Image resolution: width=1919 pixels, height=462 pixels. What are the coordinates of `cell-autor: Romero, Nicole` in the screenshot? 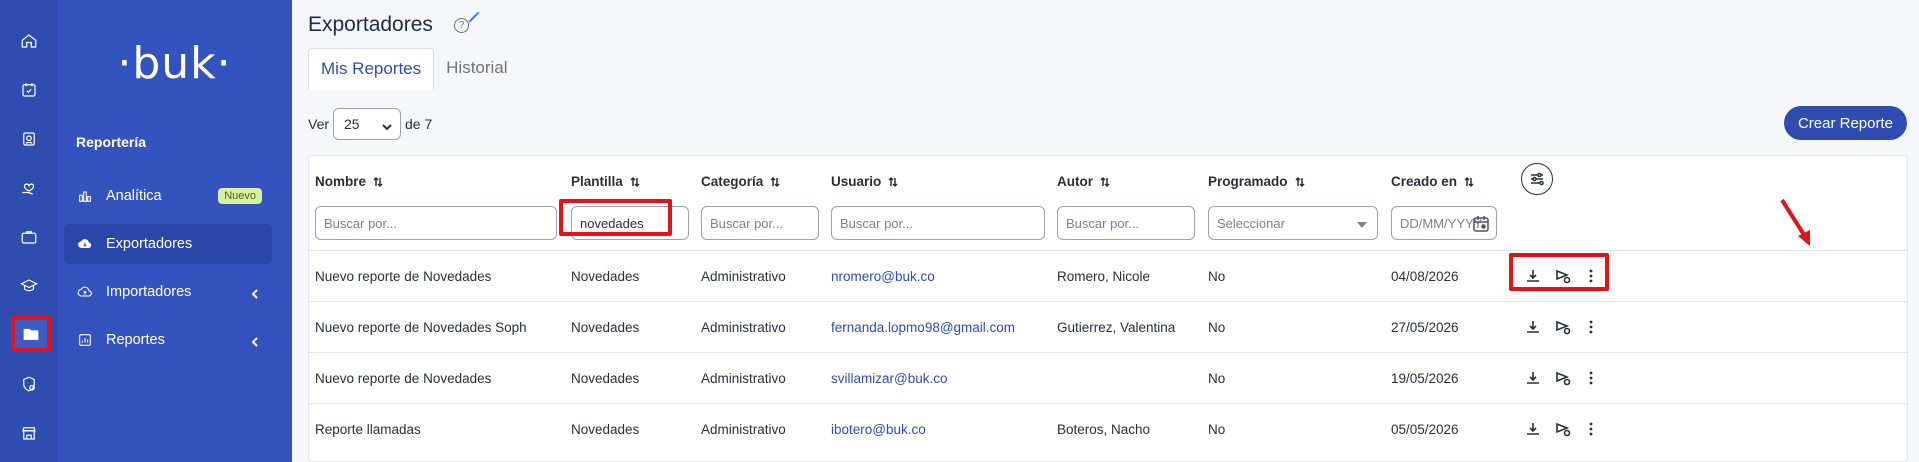 It's located at (1104, 276).